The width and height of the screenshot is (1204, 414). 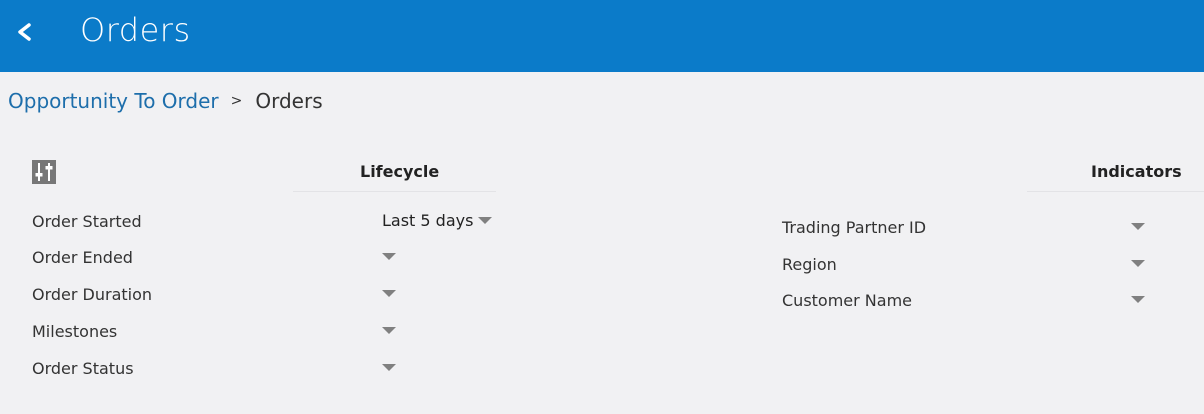 I want to click on breadcrumb-current: Orders, so click(x=289, y=101).